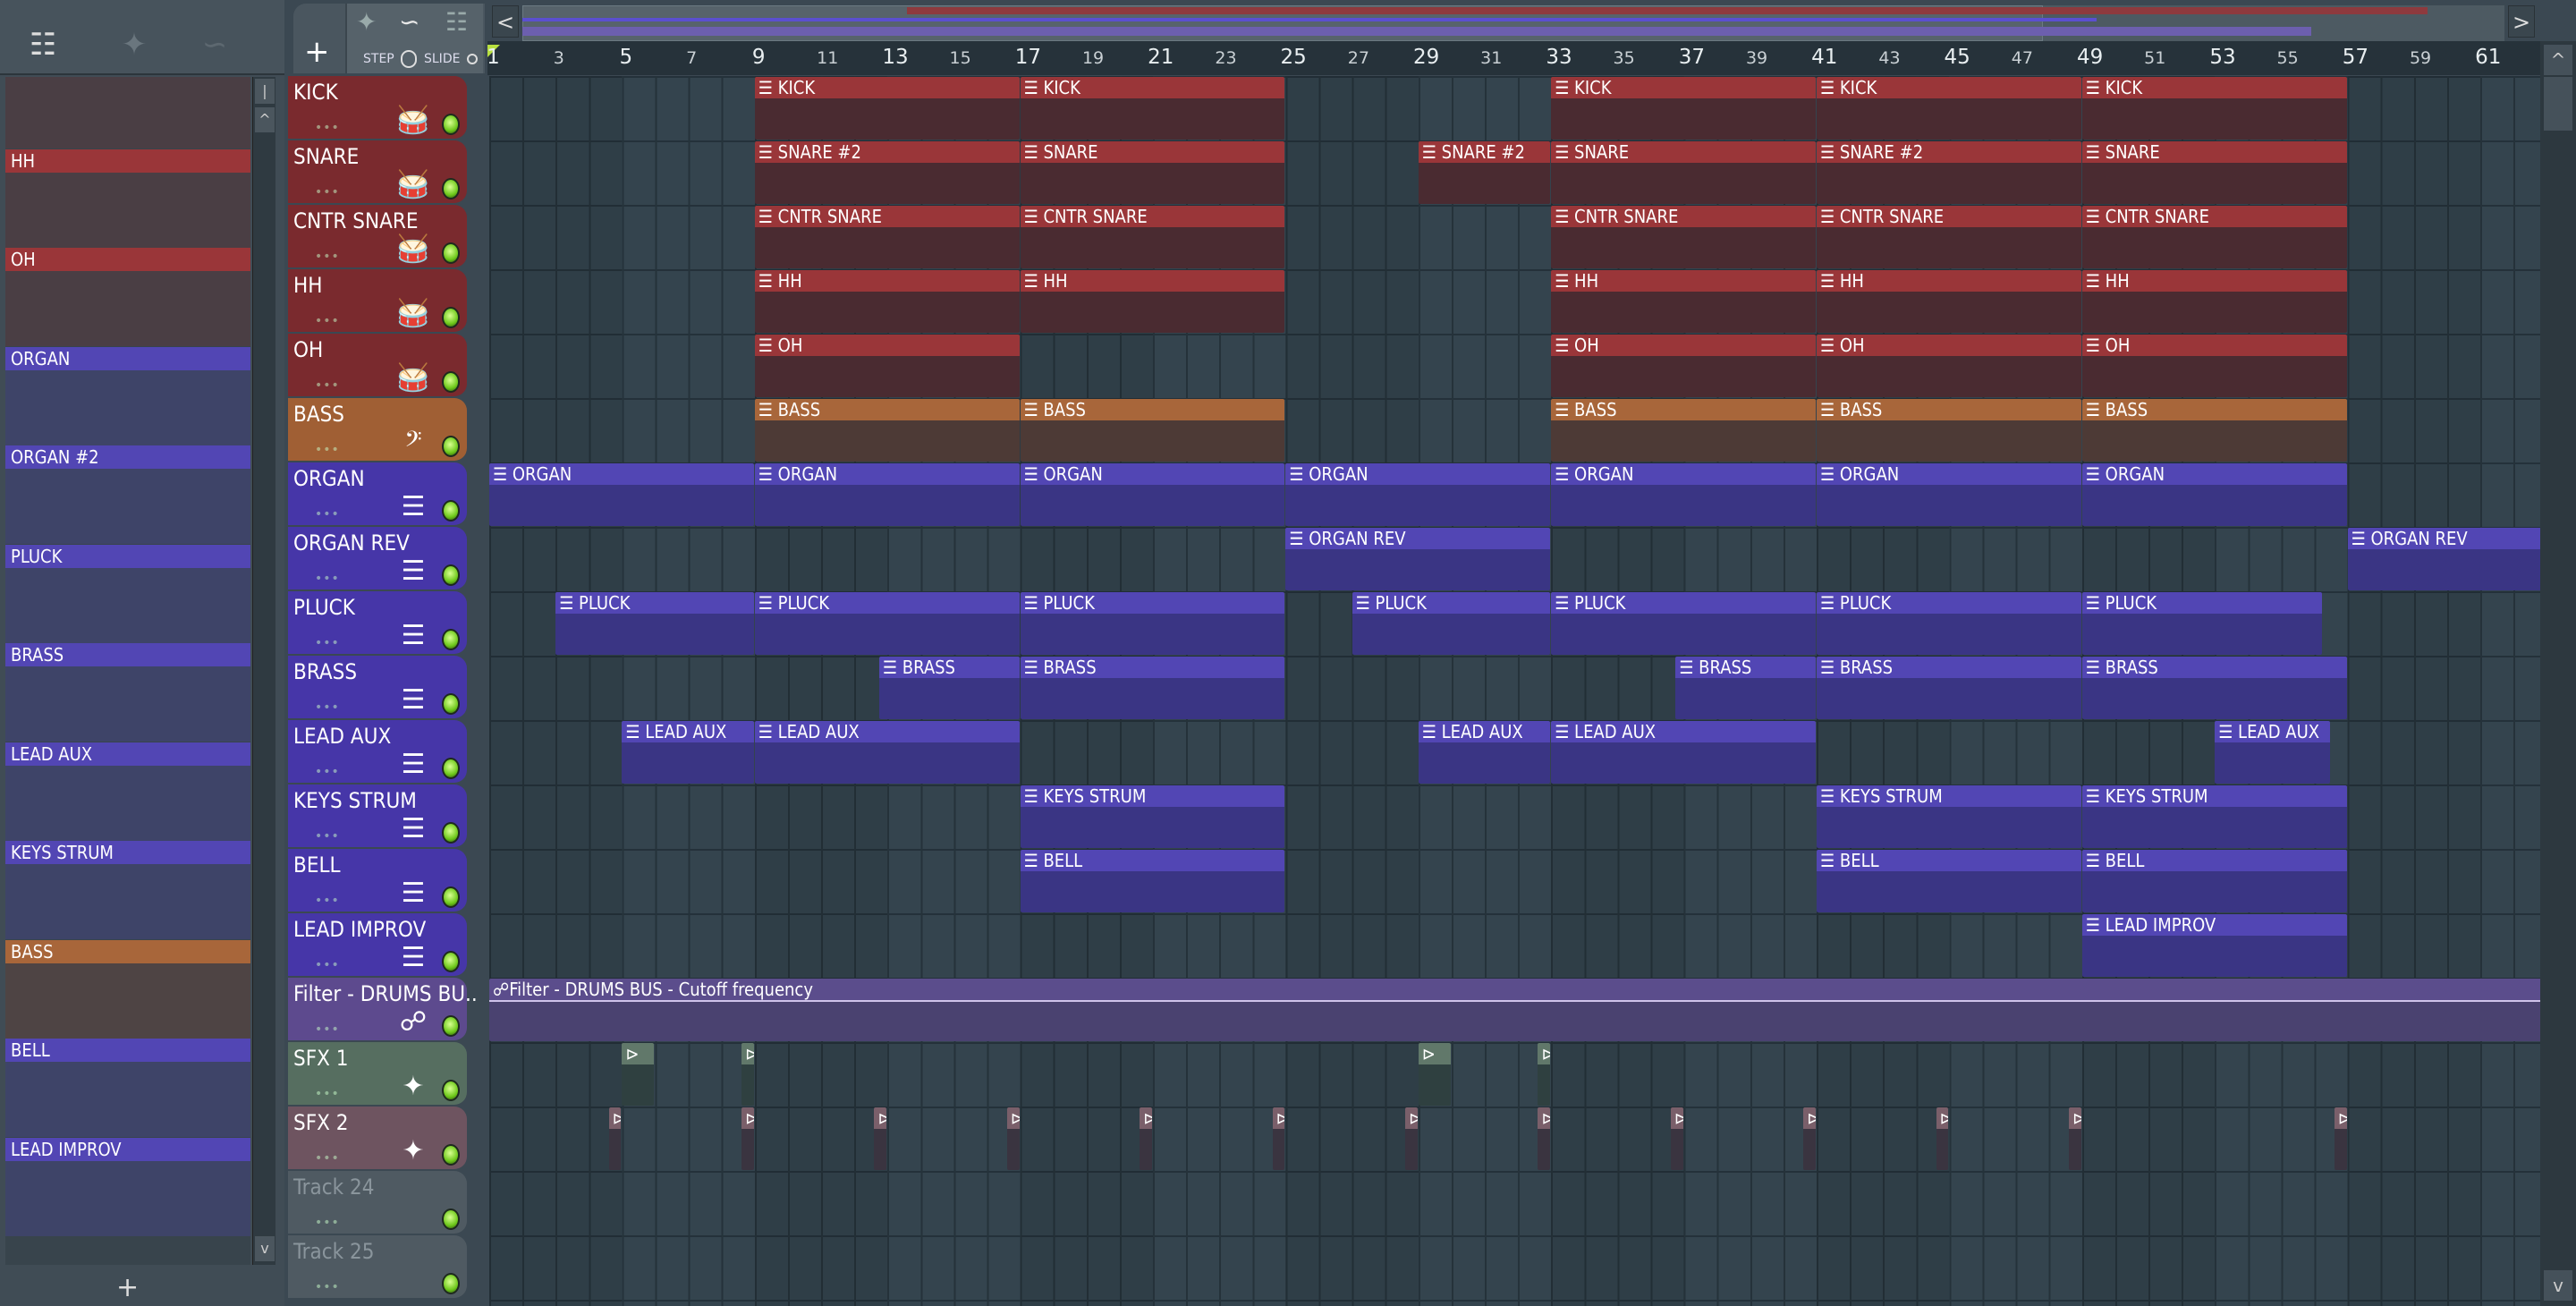  I want to click on pattern-clip: ☰ ORGAN REV, so click(1418, 559).